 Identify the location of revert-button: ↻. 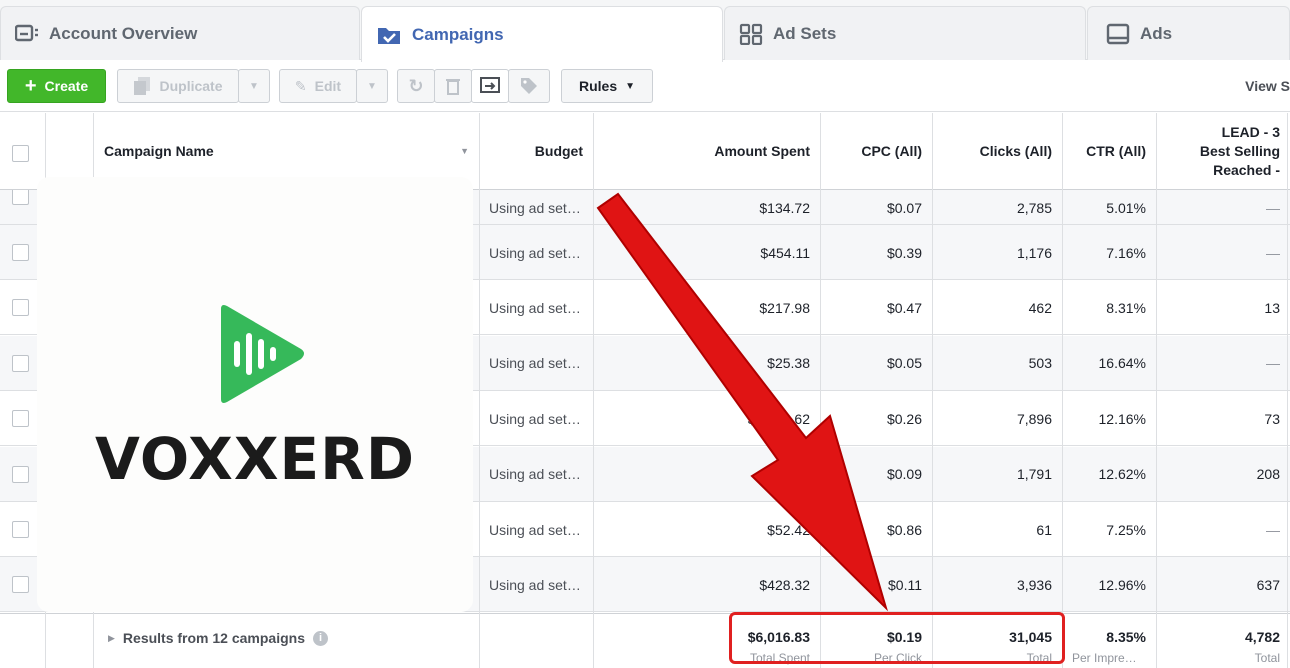
(416, 86).